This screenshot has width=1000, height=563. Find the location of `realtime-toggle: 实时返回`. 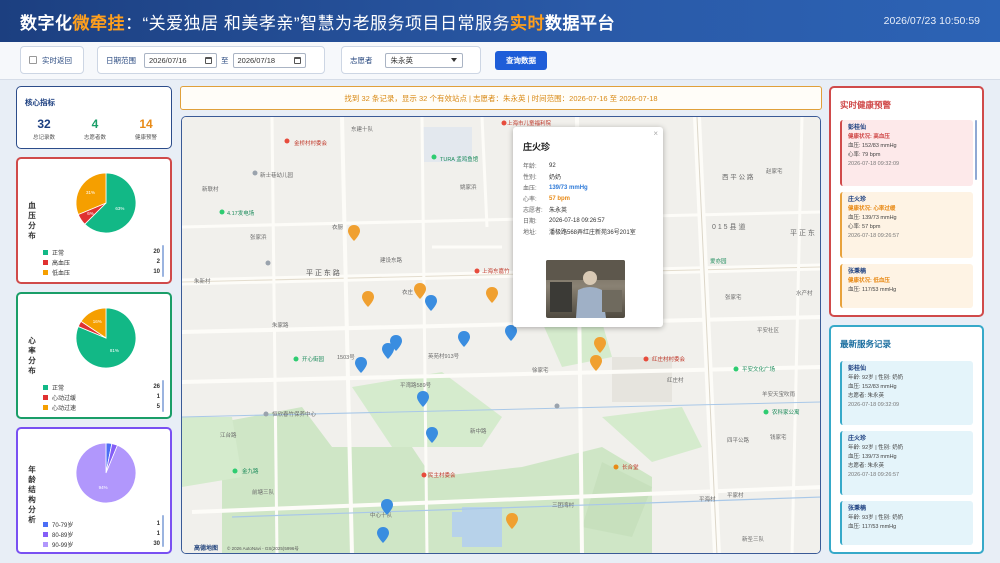

realtime-toggle: 实时返回 is located at coordinates (52, 60).